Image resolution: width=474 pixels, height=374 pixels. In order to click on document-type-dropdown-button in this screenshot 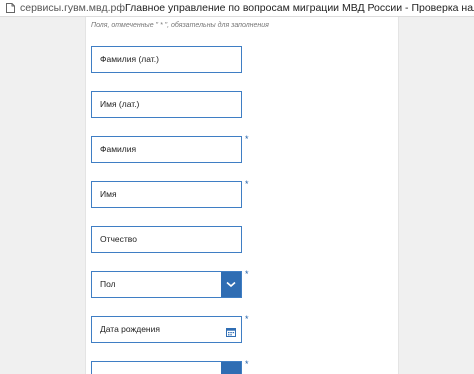, I will do `click(231, 368)`.